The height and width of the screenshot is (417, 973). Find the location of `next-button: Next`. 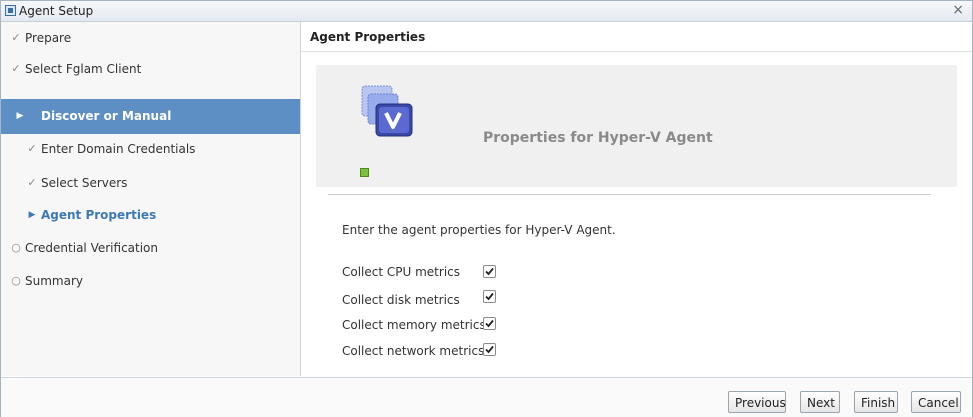

next-button: Next is located at coordinates (820, 402).